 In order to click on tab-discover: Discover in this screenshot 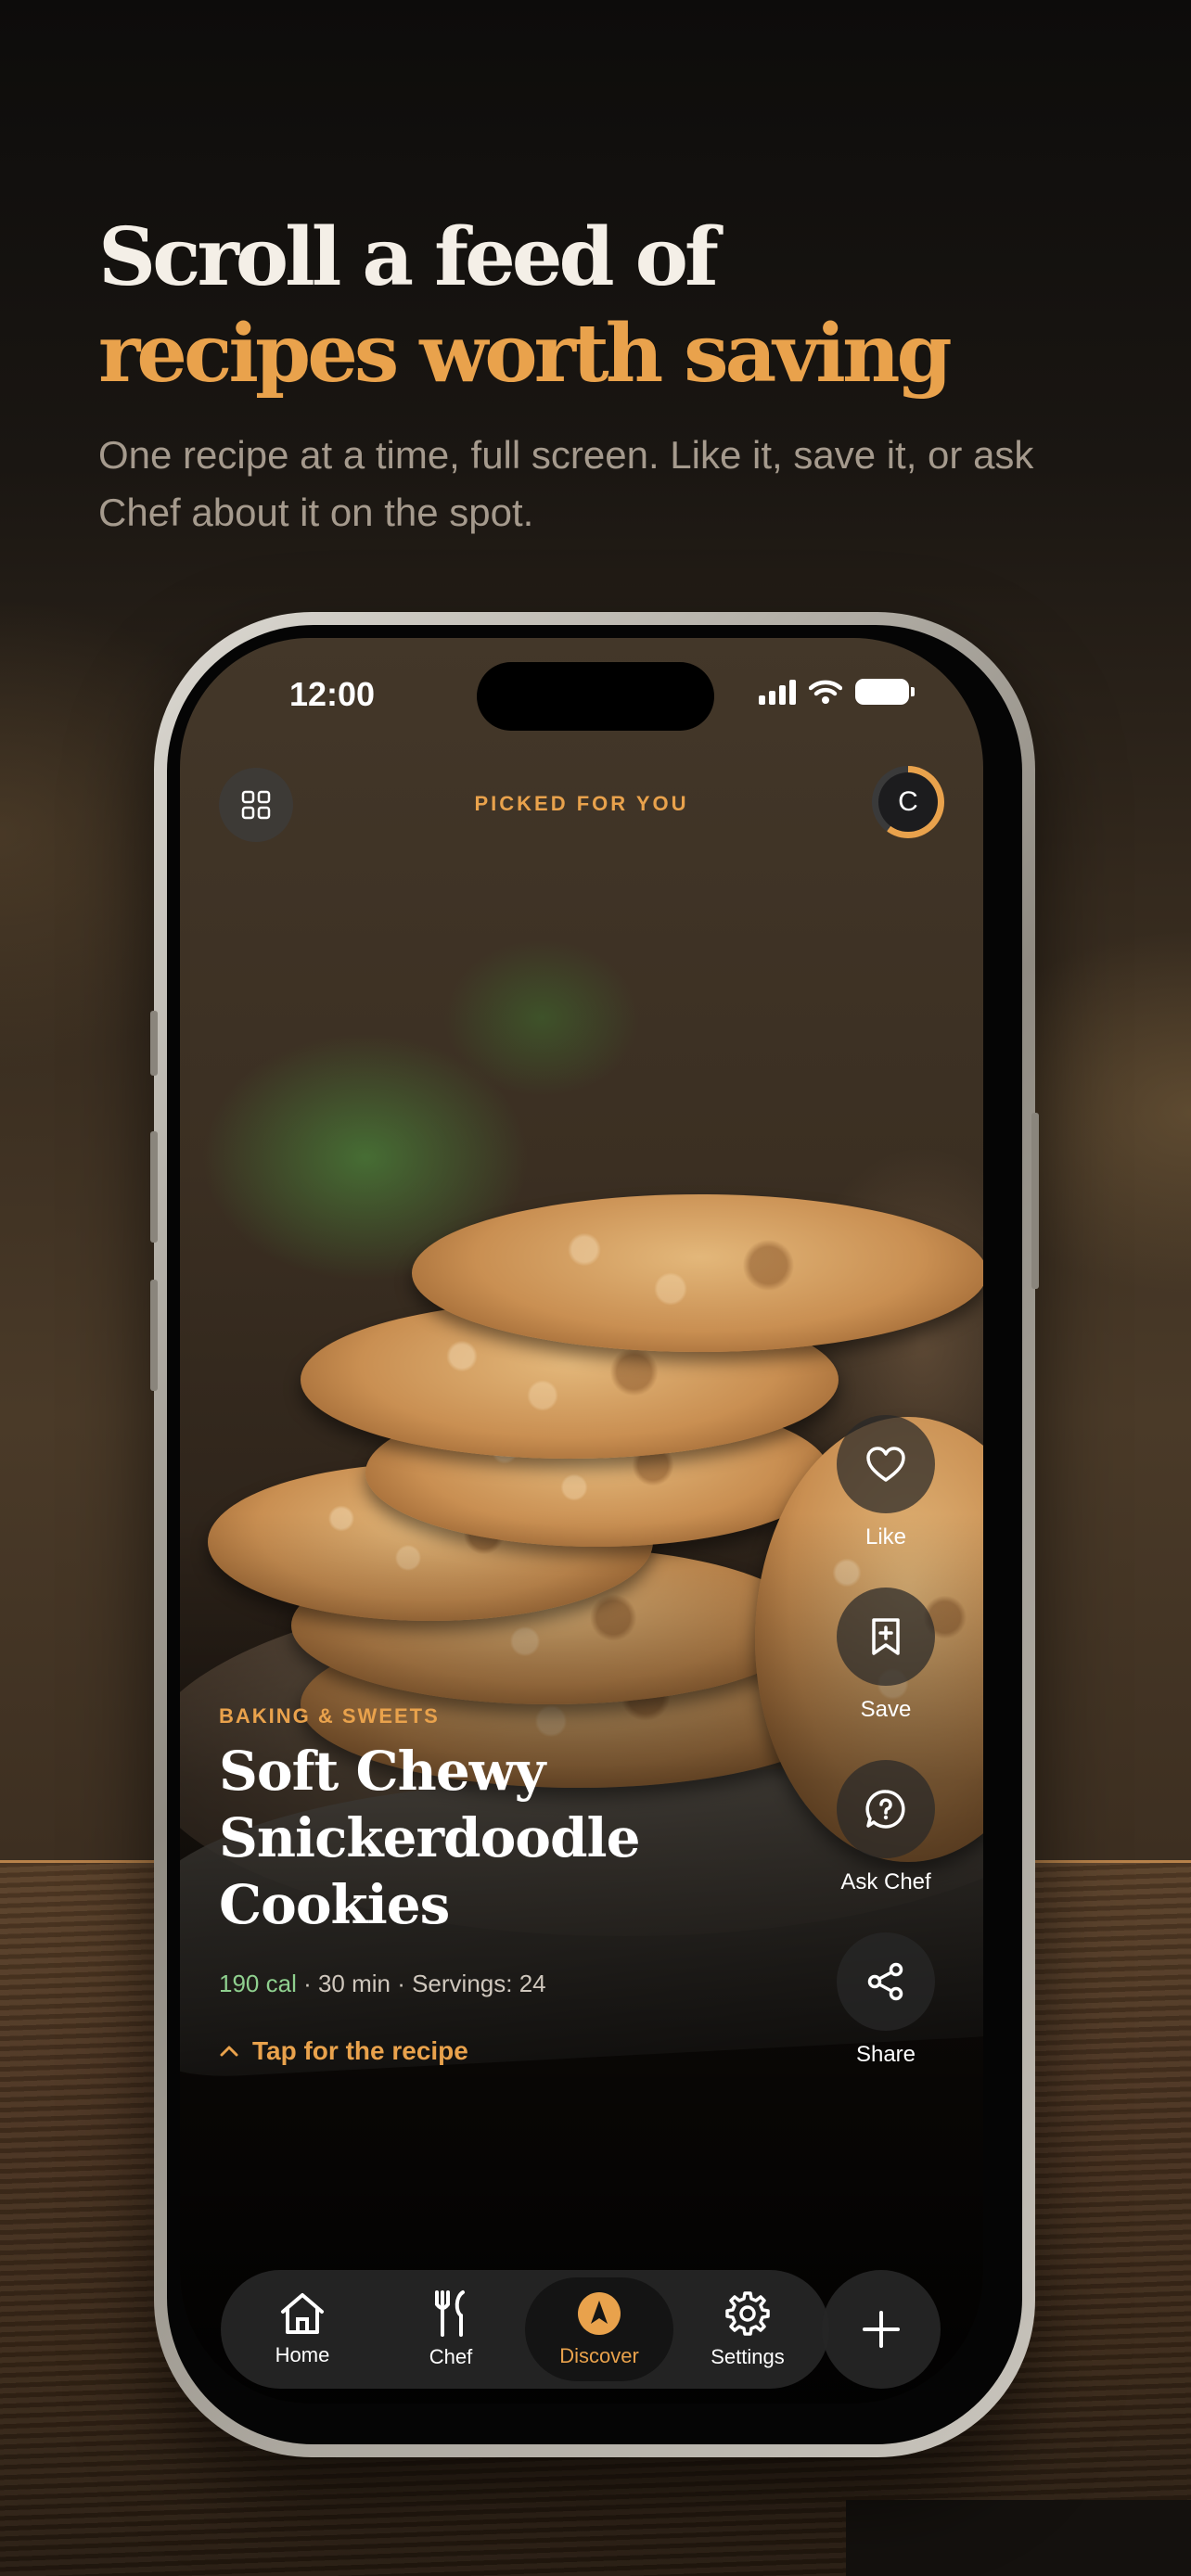, I will do `click(599, 2329)`.